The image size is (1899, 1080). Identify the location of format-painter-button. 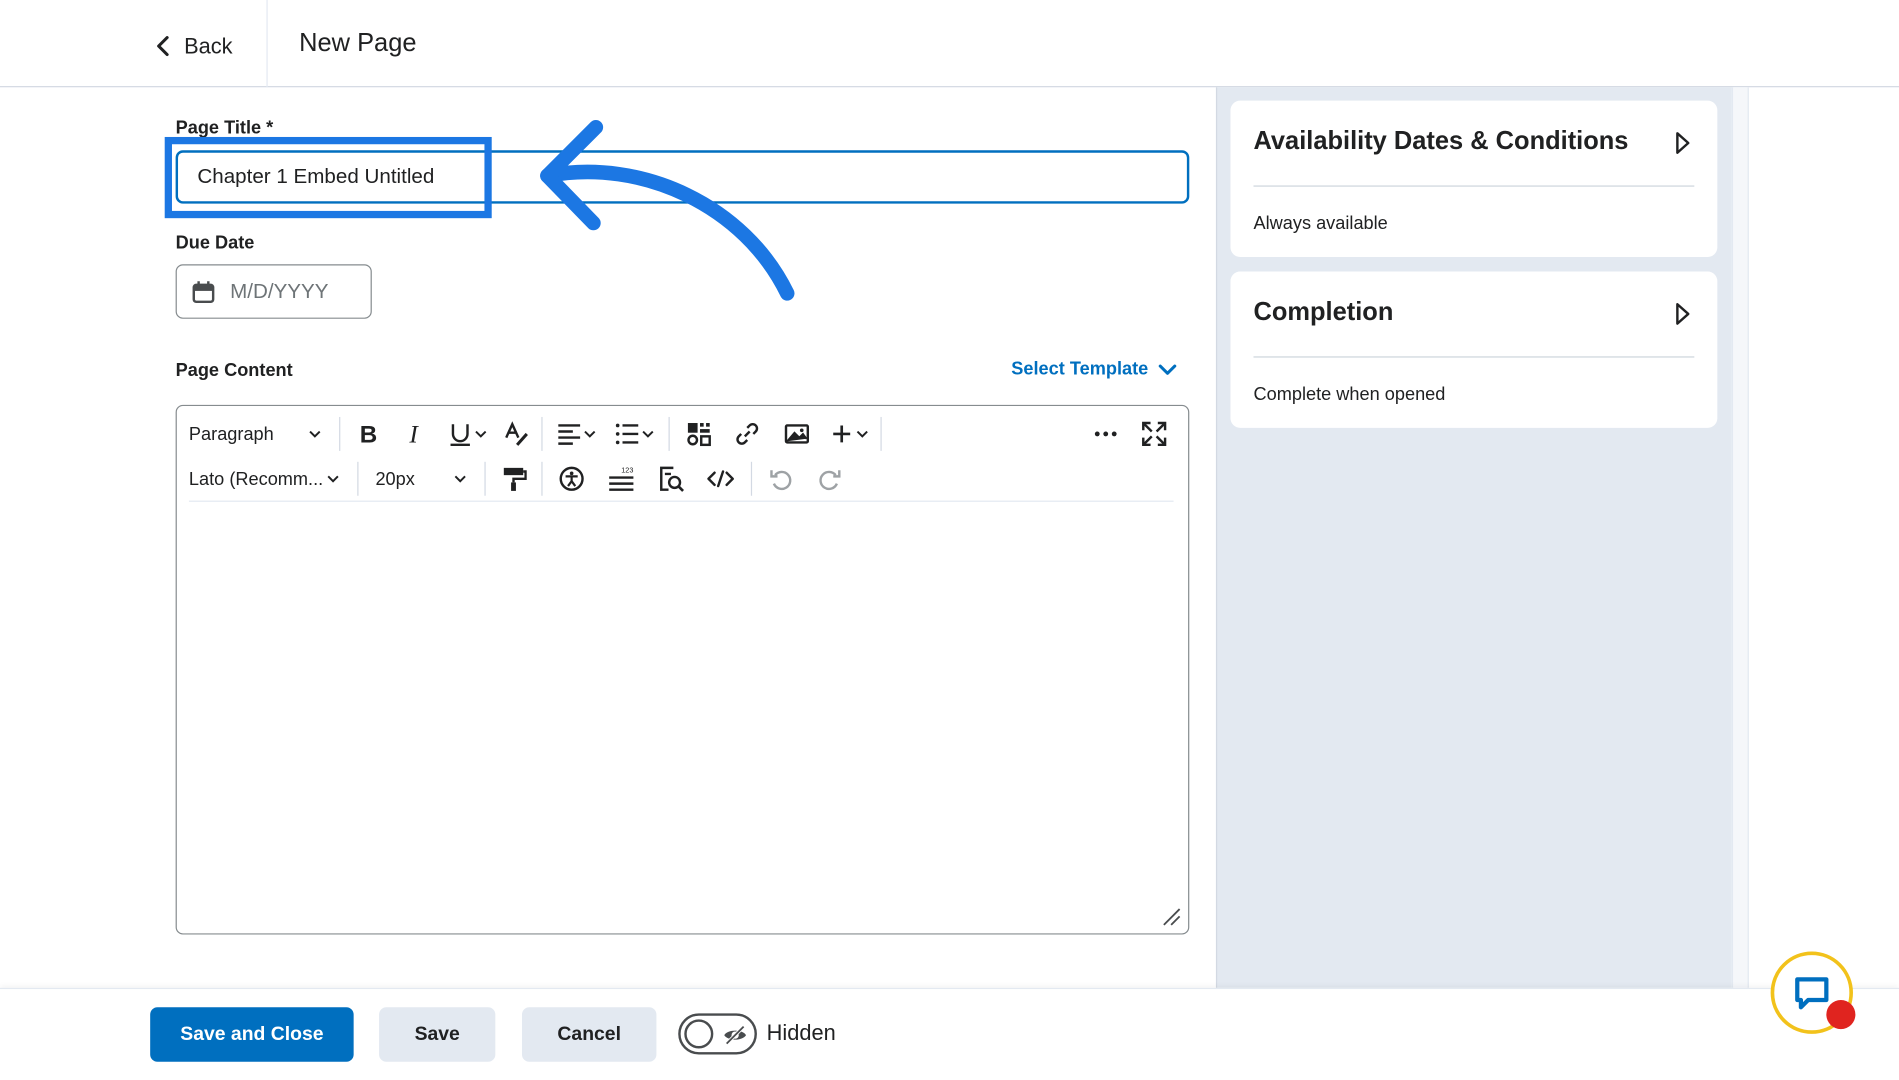
(513, 479).